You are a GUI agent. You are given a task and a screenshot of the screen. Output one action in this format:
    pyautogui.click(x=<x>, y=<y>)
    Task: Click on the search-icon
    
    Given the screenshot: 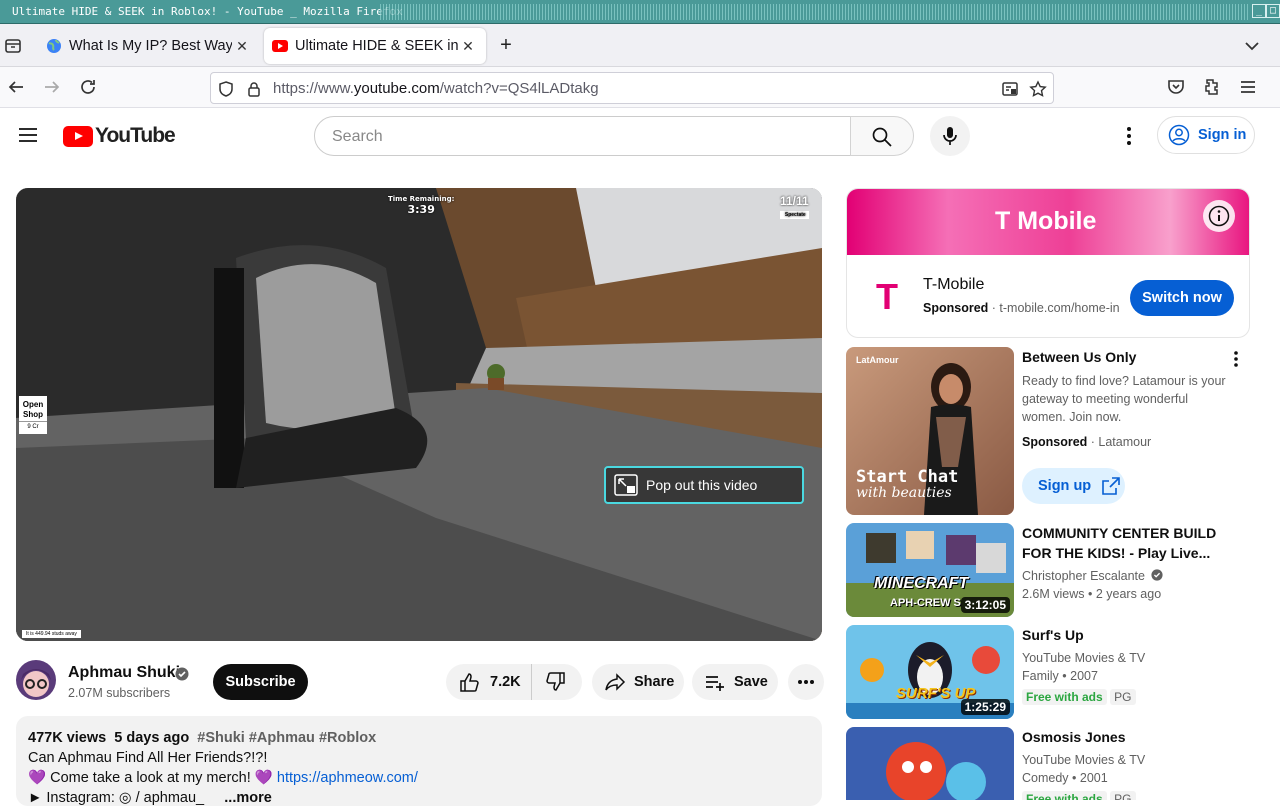 What is the action you would take?
    pyautogui.click(x=882, y=137)
    